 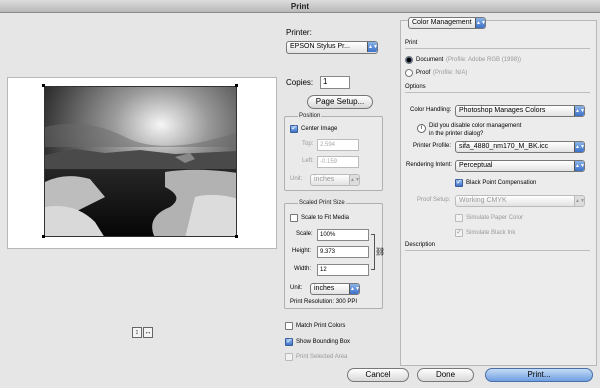 I want to click on scale-to-fit-checkbox, so click(x=294, y=218).